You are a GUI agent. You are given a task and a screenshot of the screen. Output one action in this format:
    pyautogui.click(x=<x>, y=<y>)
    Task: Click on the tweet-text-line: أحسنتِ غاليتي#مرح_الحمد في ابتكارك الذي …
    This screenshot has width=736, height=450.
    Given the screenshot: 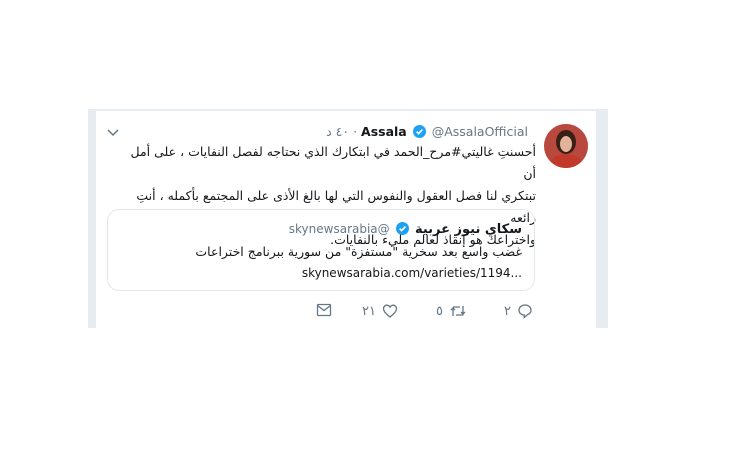 What is the action you would take?
    pyautogui.click(x=333, y=162)
    